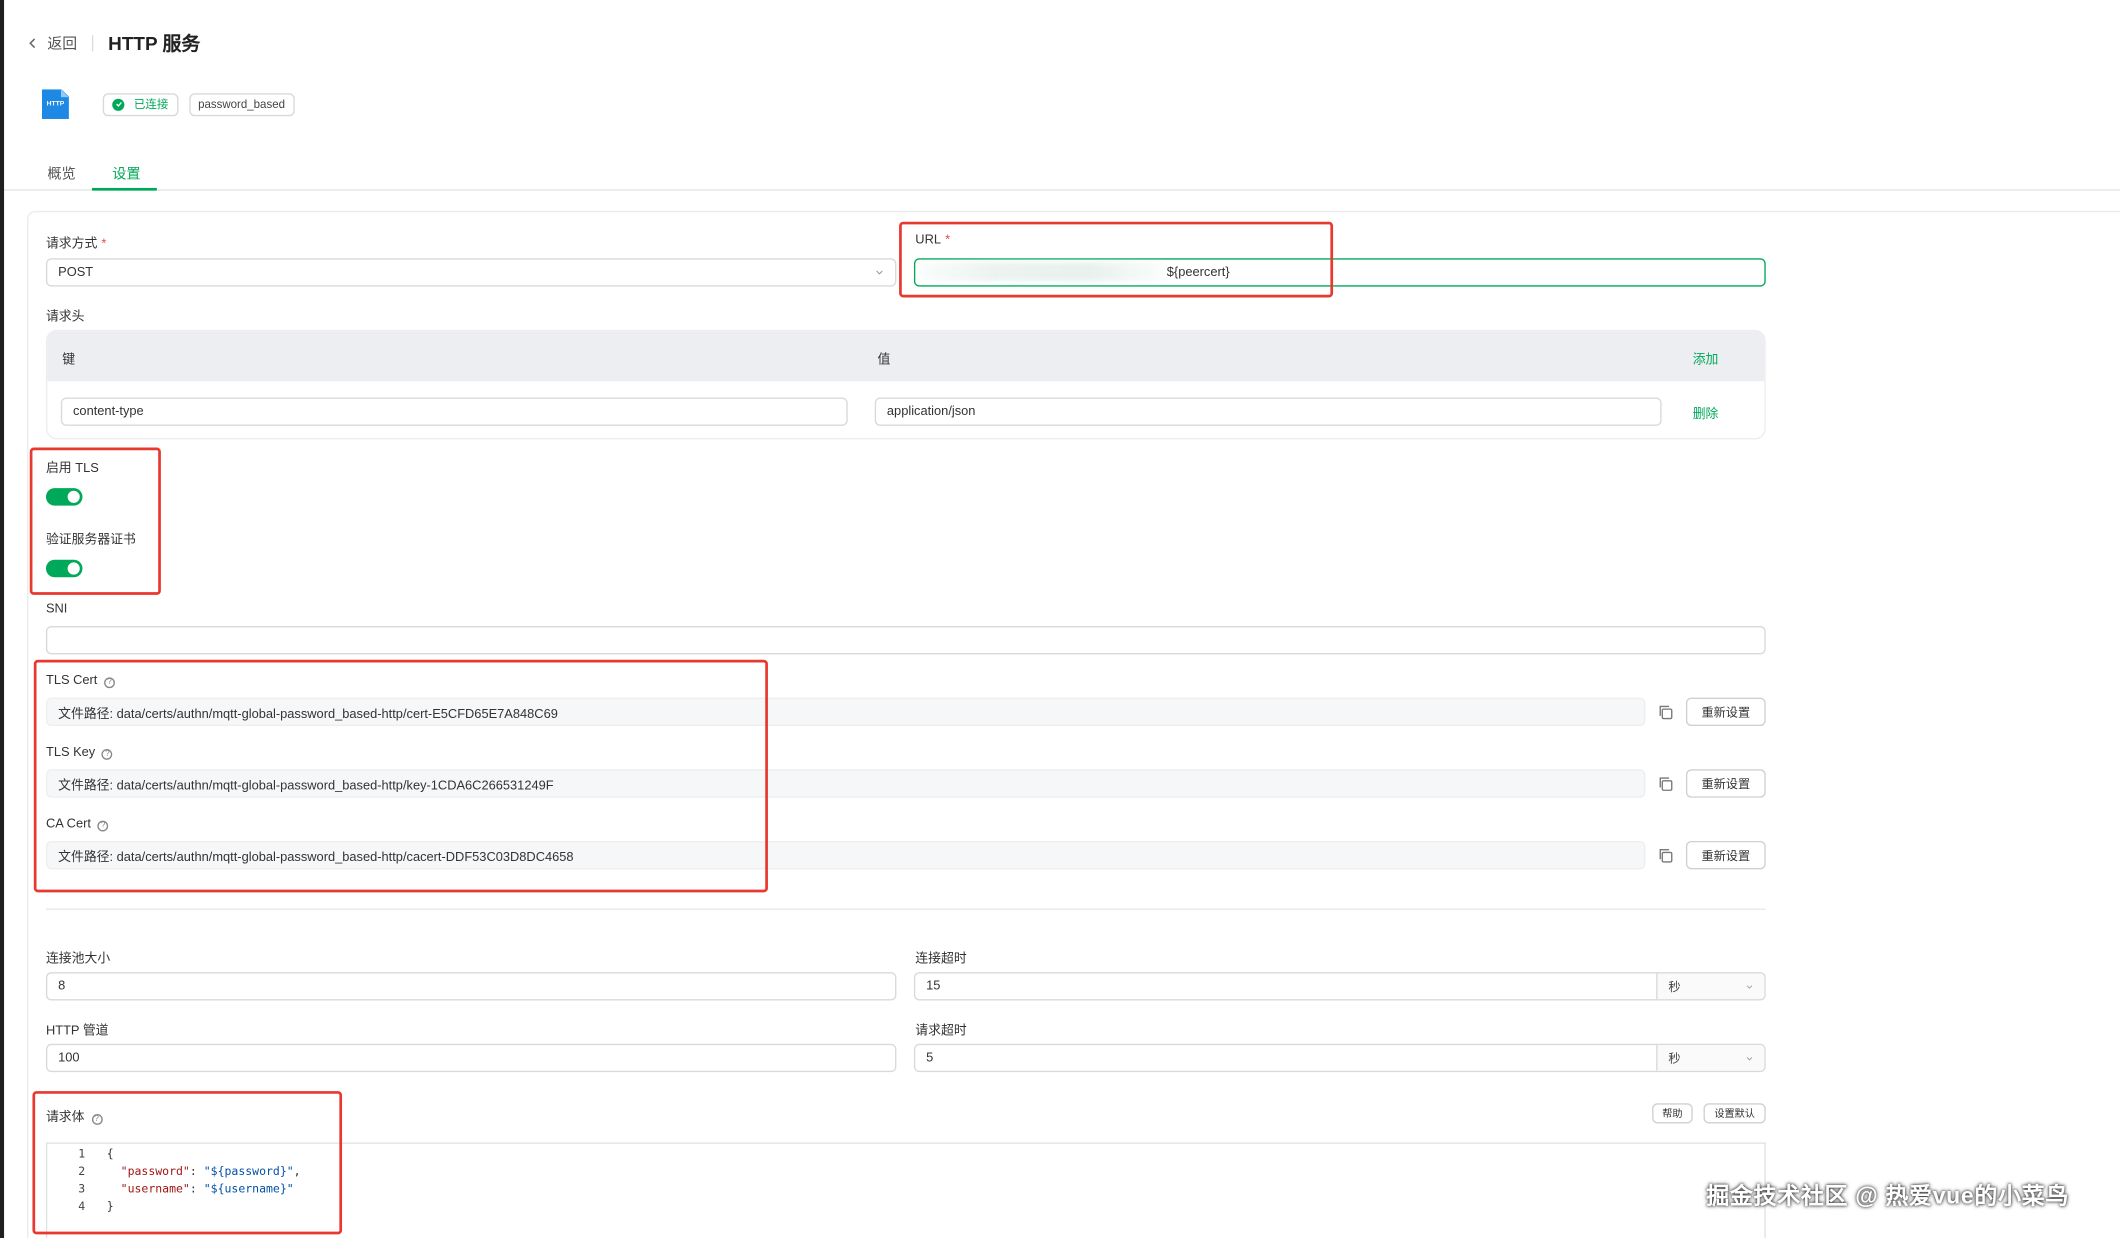 The height and width of the screenshot is (1238, 2120). Describe the element at coordinates (471, 272) in the screenshot. I see `method-select: POST` at that location.